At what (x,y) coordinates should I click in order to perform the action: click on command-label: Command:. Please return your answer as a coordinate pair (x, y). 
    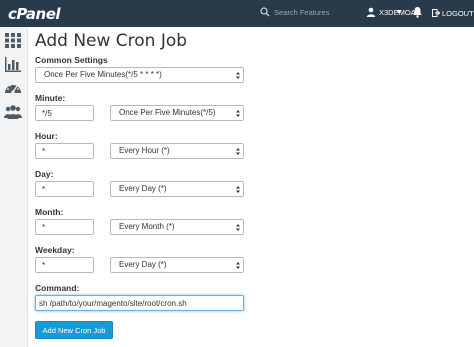
    Looking at the image, I should click on (57, 288).